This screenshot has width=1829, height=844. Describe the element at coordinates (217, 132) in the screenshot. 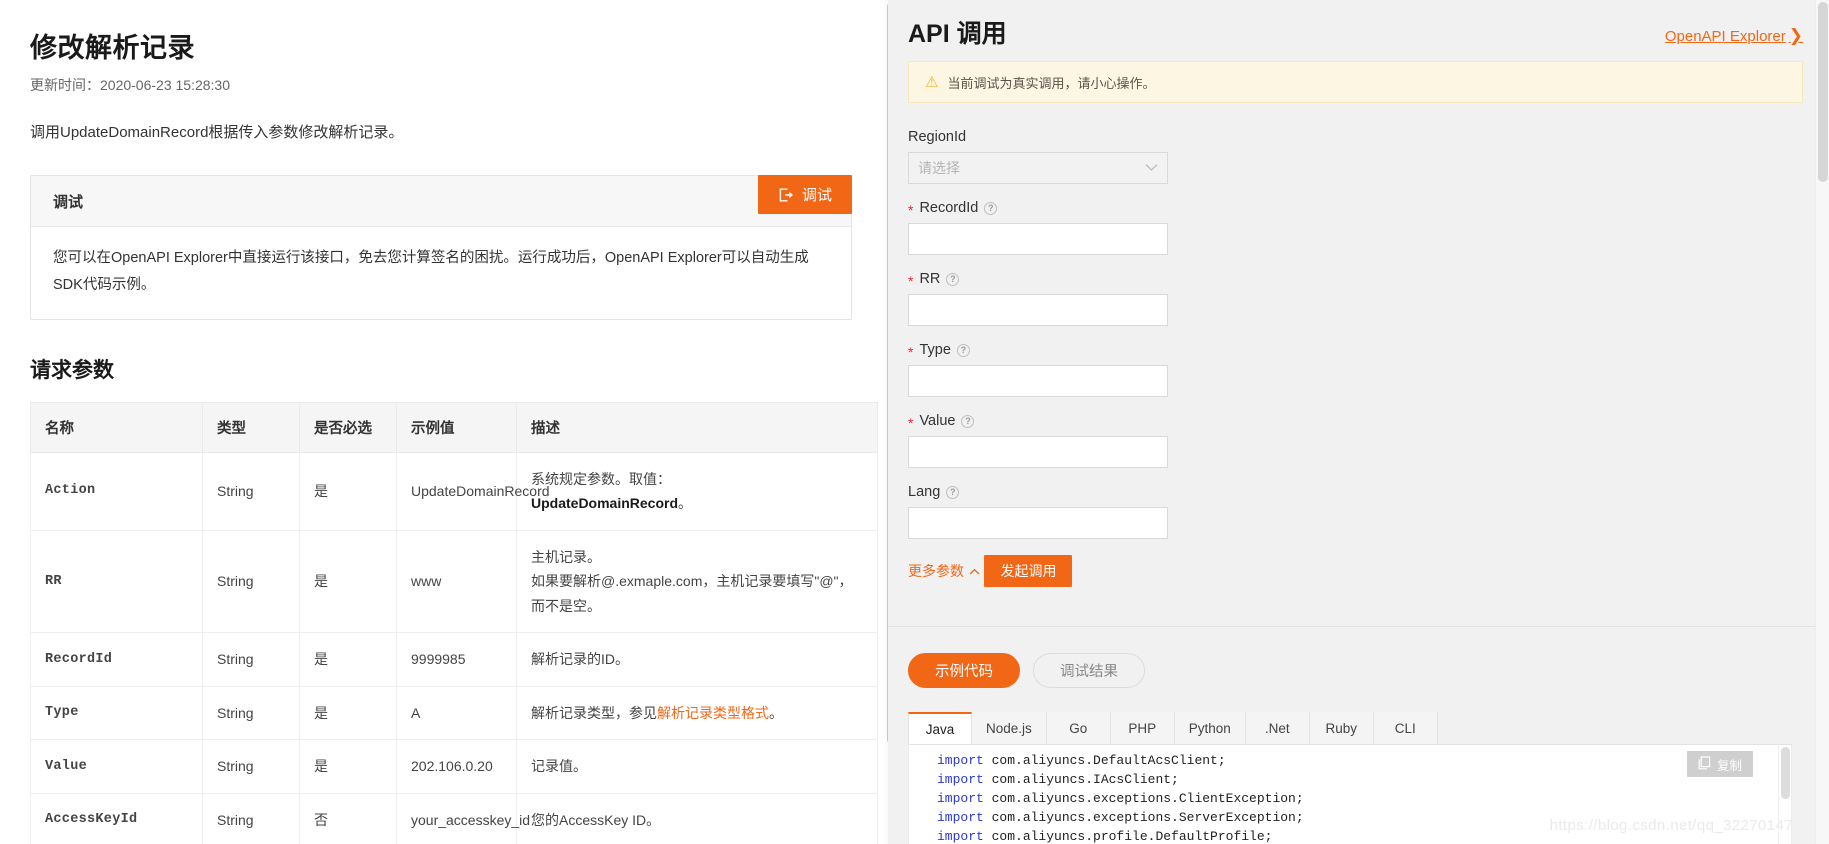

I see `api-description: 调用UpdateDomainRecord根据传入参数修改解析记录。` at that location.